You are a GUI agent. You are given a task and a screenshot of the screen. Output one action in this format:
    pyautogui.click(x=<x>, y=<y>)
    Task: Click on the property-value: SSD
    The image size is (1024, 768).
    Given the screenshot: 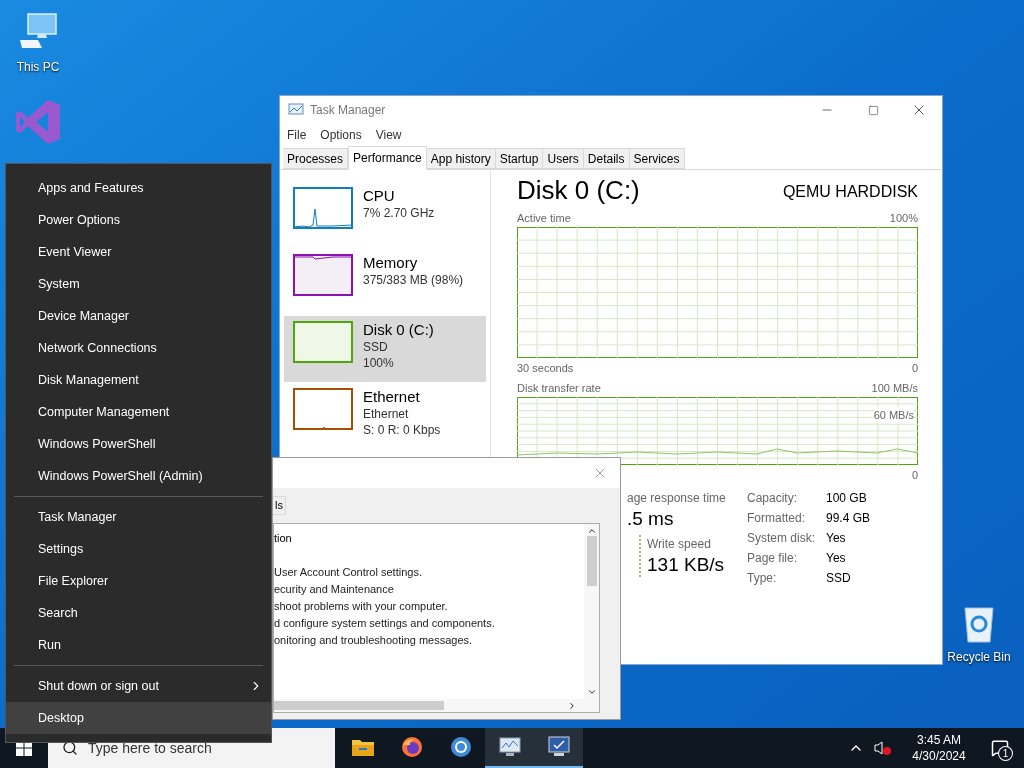 What is the action you would take?
    pyautogui.click(x=839, y=578)
    